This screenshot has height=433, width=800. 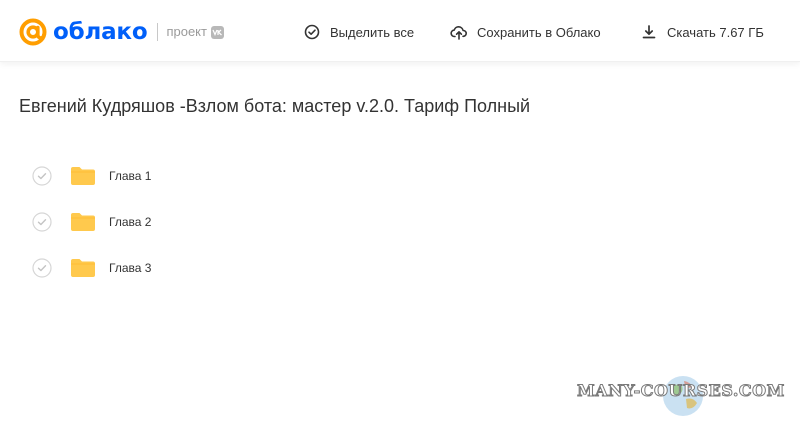 I want to click on select-all-label: Выделить все, so click(x=372, y=32).